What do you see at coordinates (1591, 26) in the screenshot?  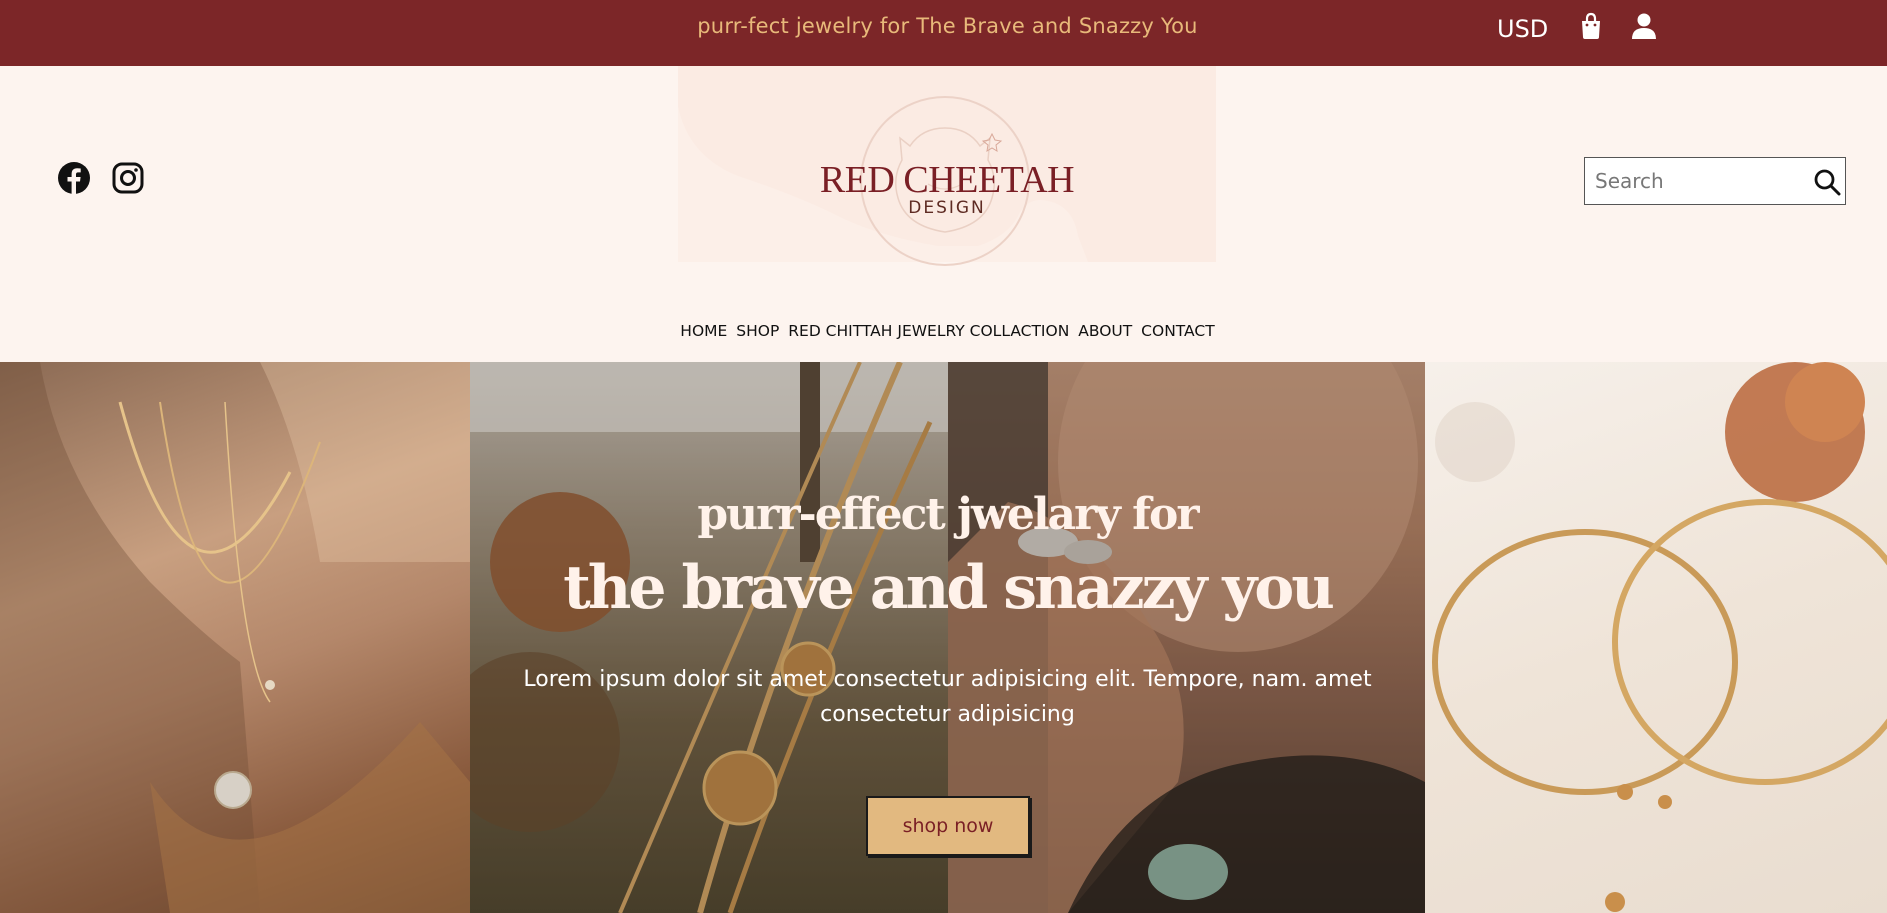 I see `shopping-bag-icon` at bounding box center [1591, 26].